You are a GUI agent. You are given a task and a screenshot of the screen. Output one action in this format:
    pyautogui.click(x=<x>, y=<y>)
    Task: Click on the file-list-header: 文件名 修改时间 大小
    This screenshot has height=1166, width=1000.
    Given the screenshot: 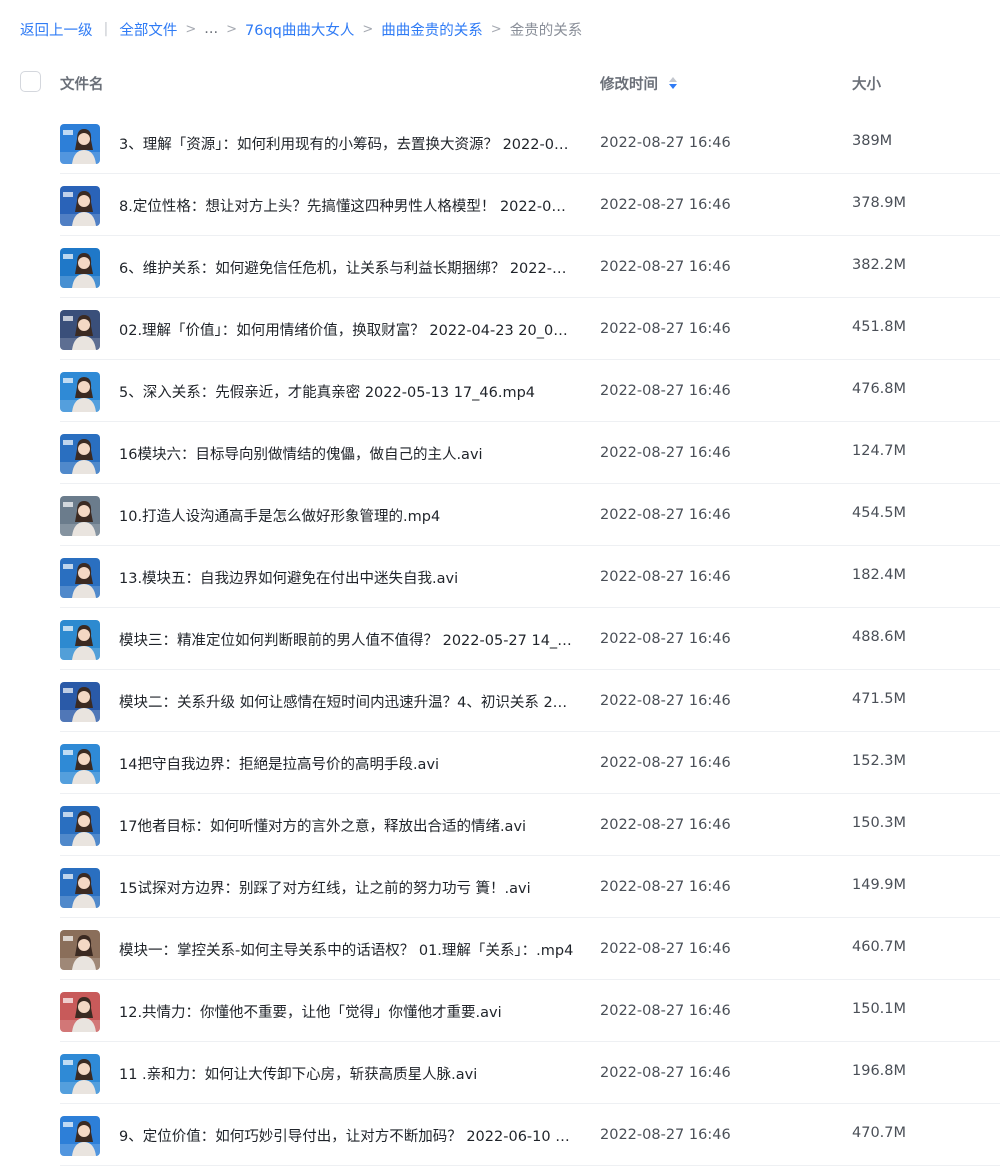 What is the action you would take?
    pyautogui.click(x=500, y=82)
    